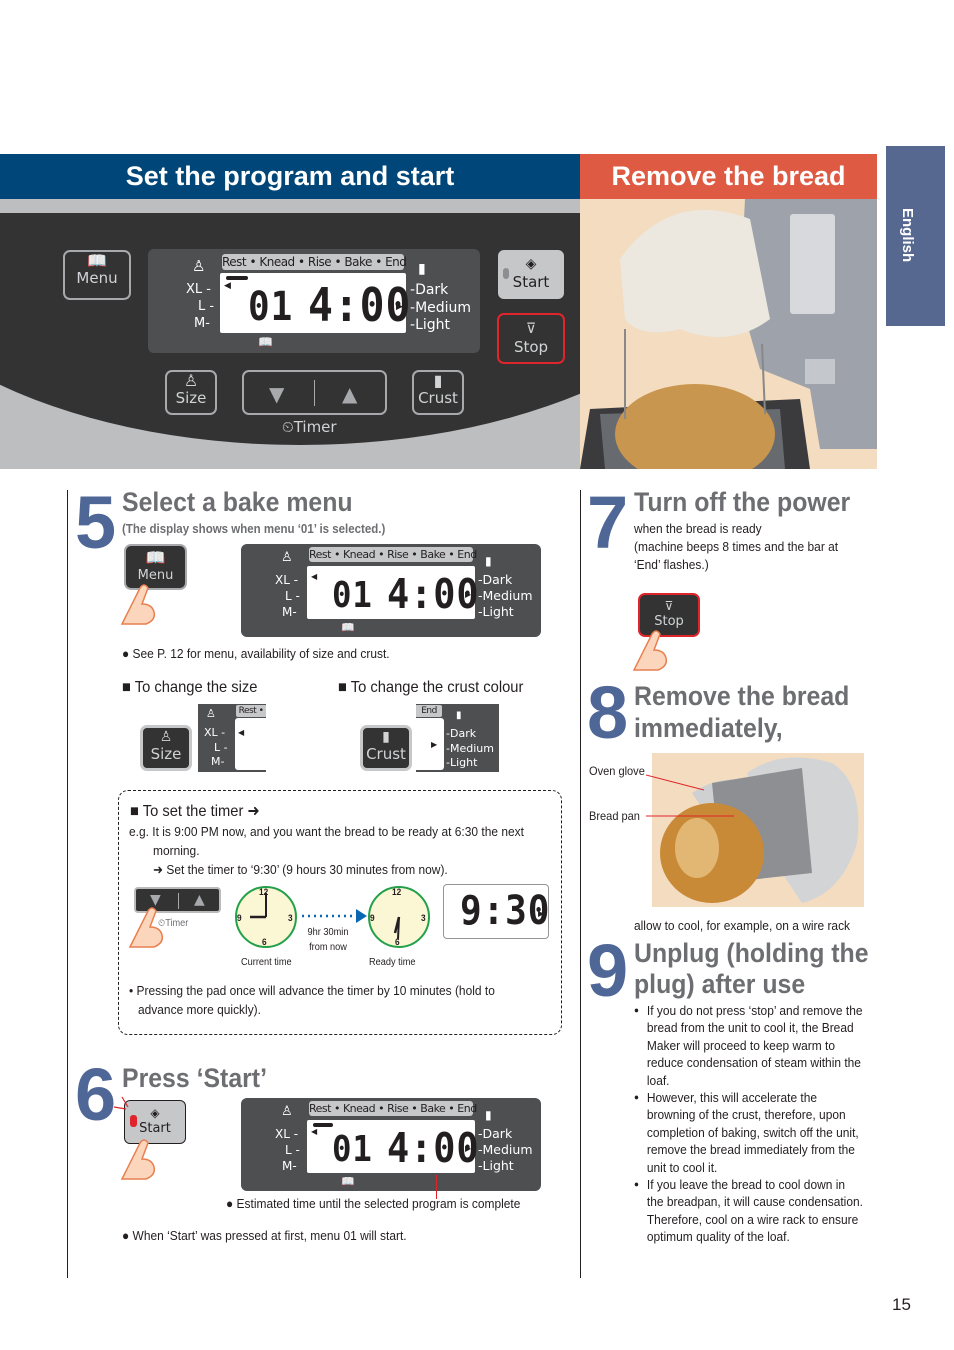  What do you see at coordinates (915, 236) in the screenshot?
I see `language-tab: English` at bounding box center [915, 236].